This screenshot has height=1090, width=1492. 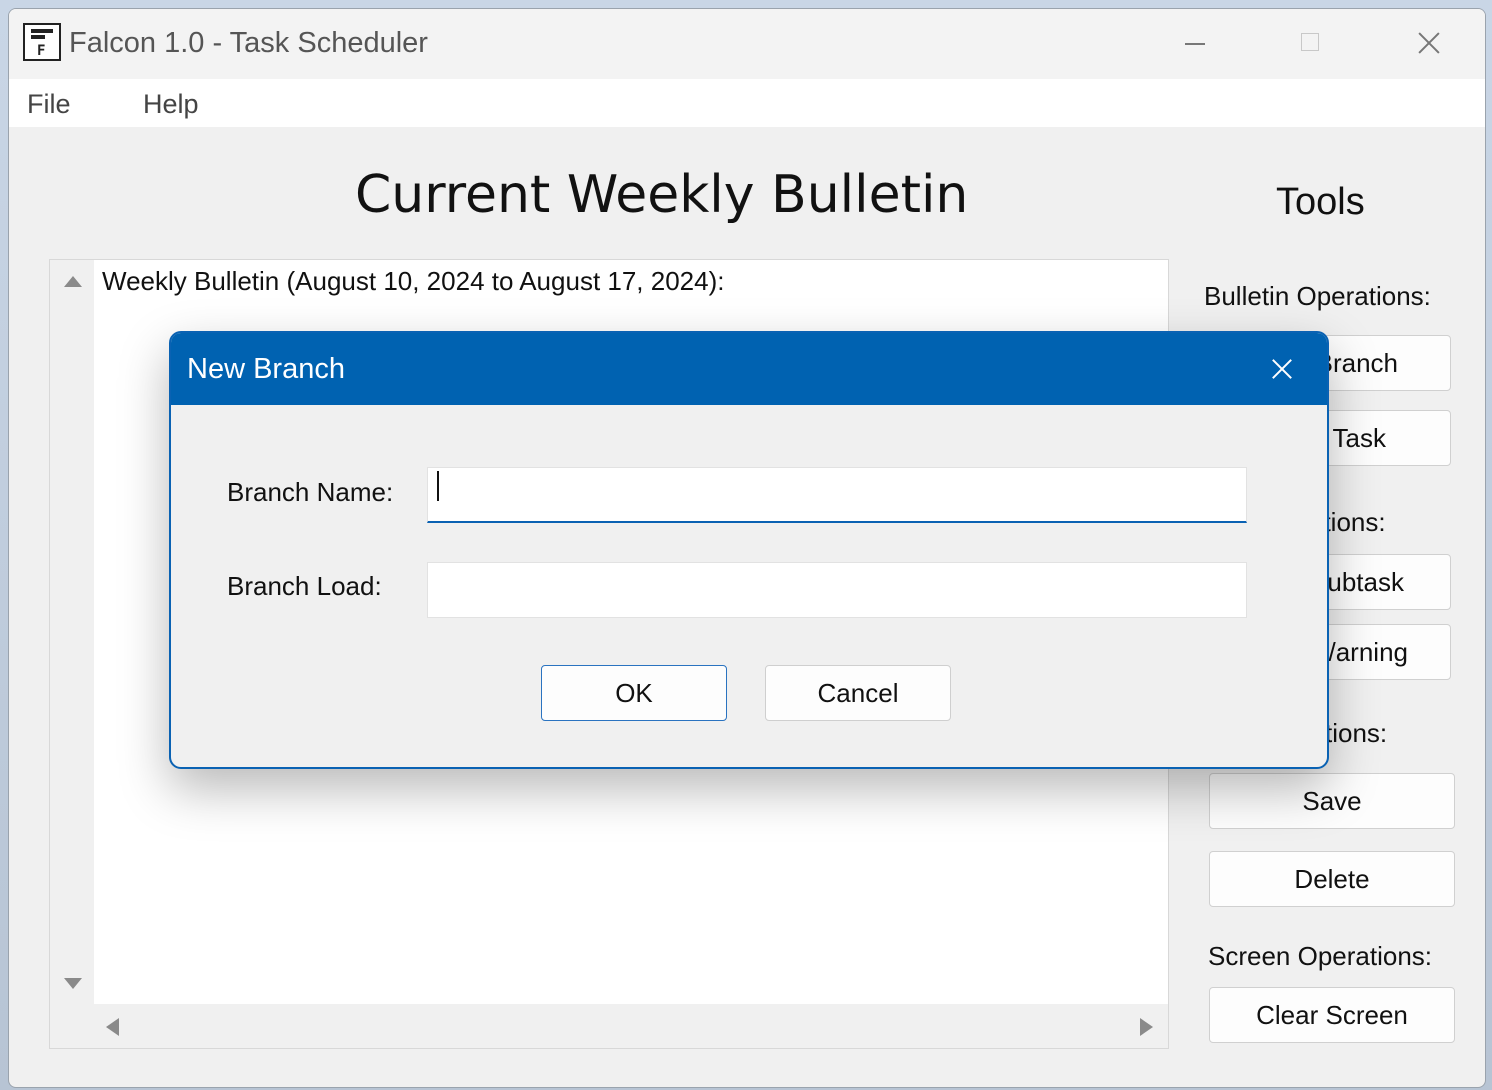 What do you see at coordinates (1332, 879) in the screenshot?
I see `delete-button: Delete` at bounding box center [1332, 879].